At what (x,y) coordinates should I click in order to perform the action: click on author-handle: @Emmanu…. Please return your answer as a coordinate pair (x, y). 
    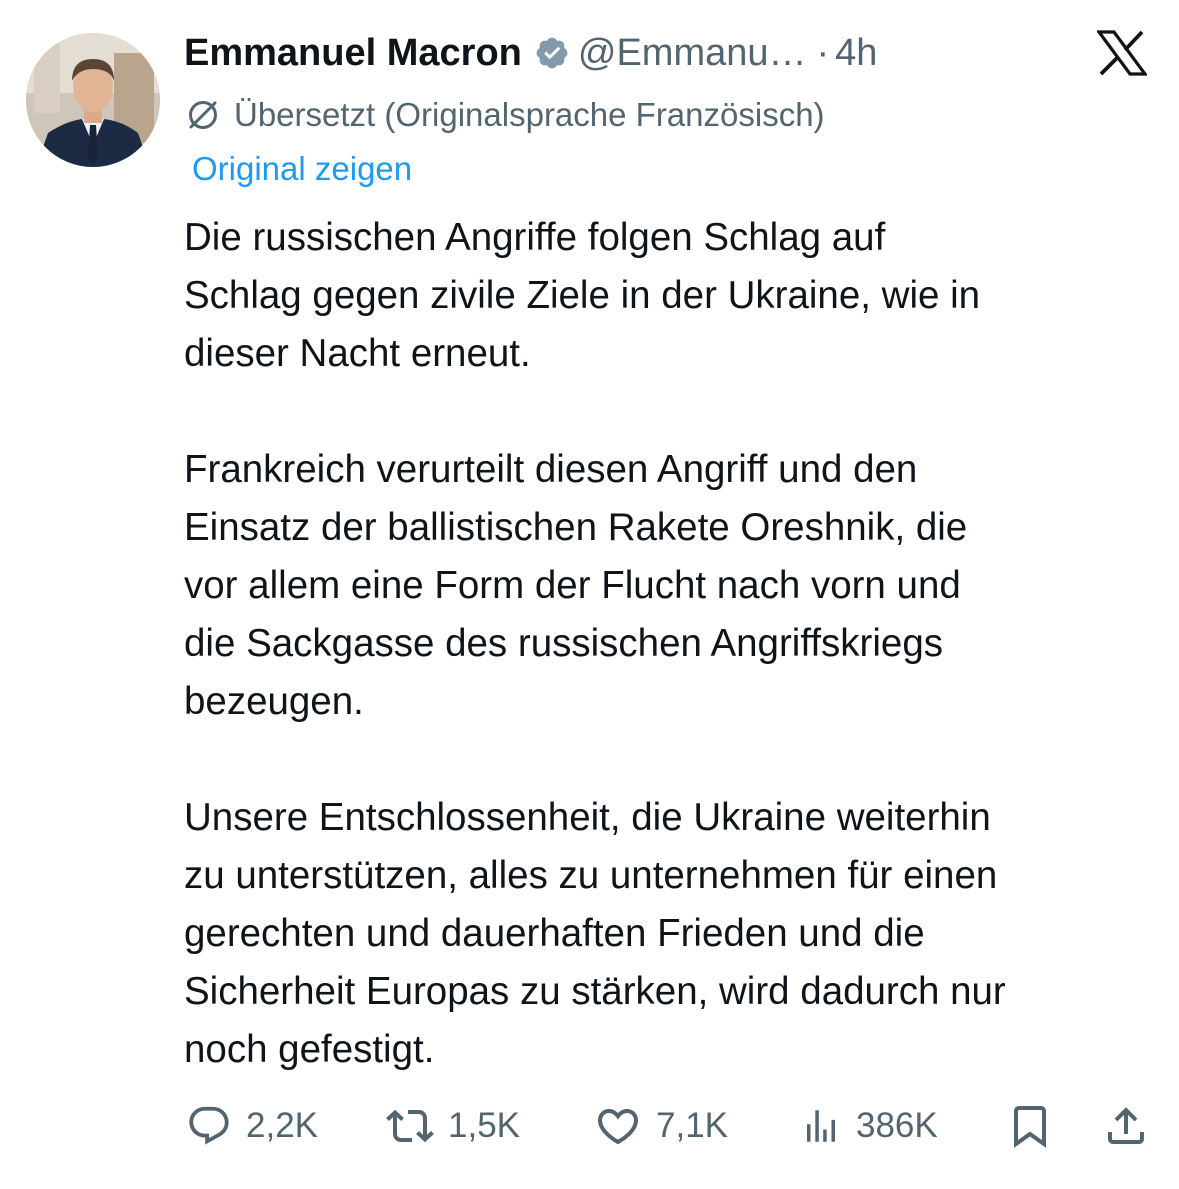
    Looking at the image, I should click on (692, 53).